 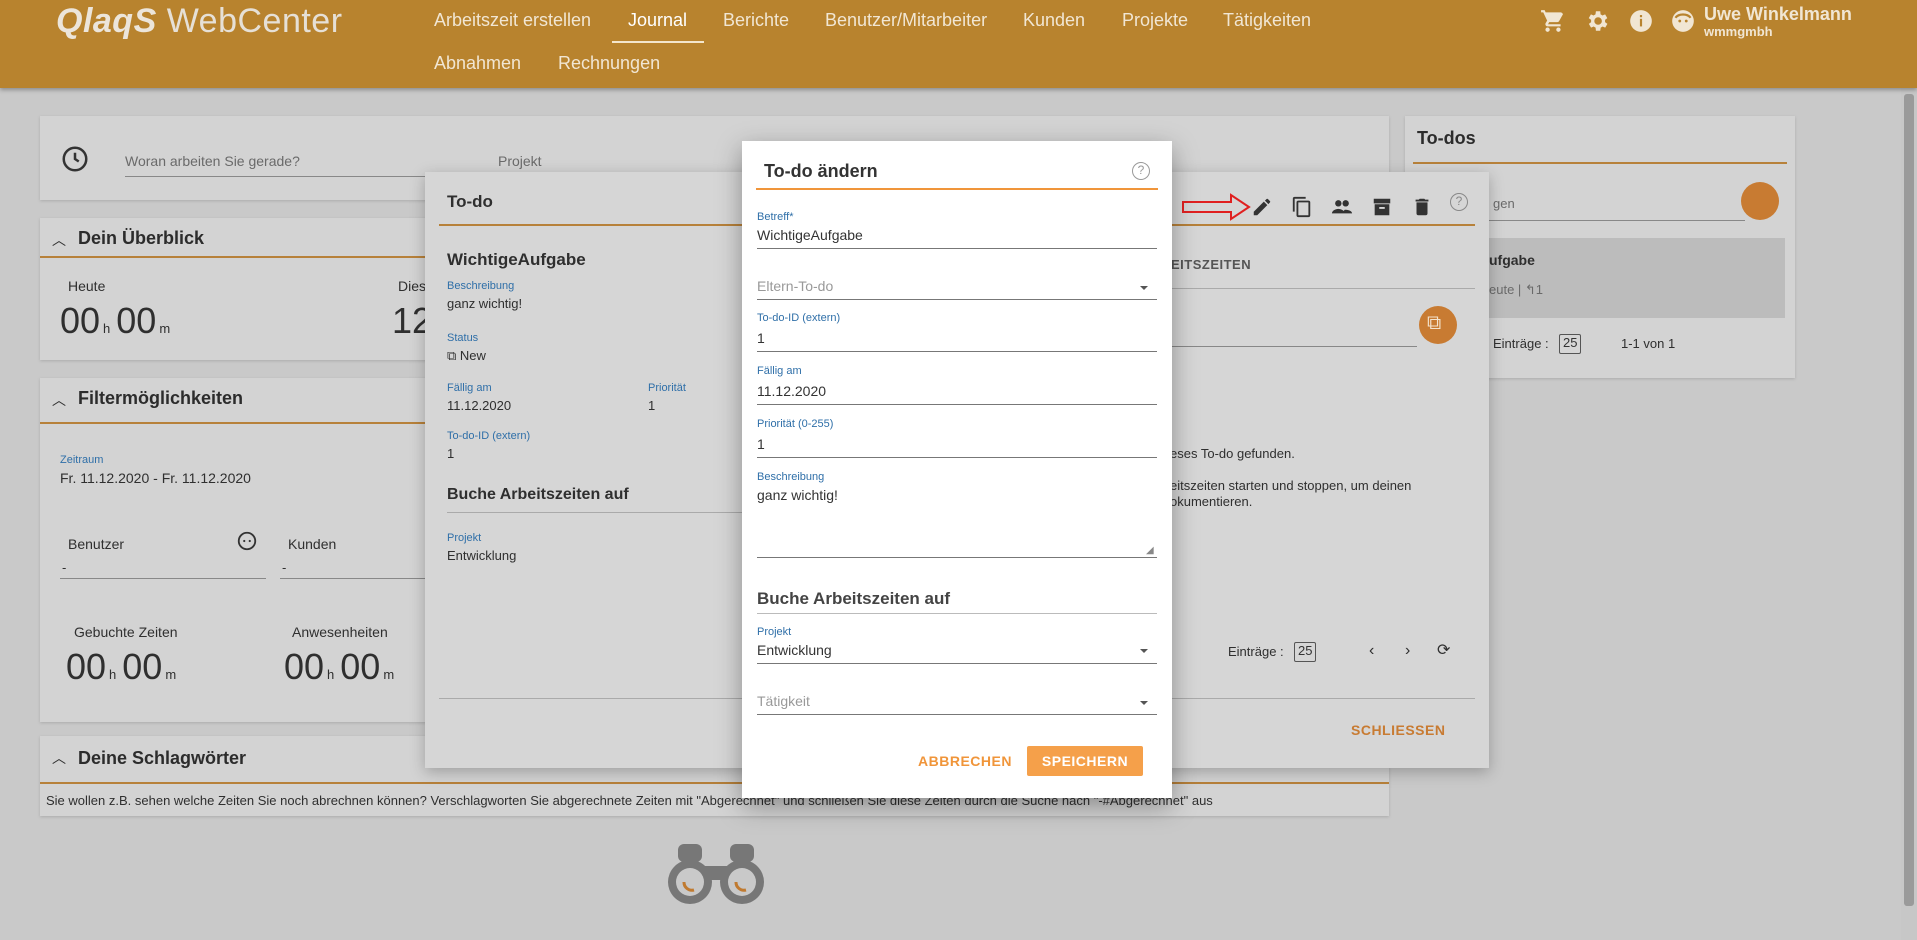 I want to click on users-select: -, so click(x=64, y=567).